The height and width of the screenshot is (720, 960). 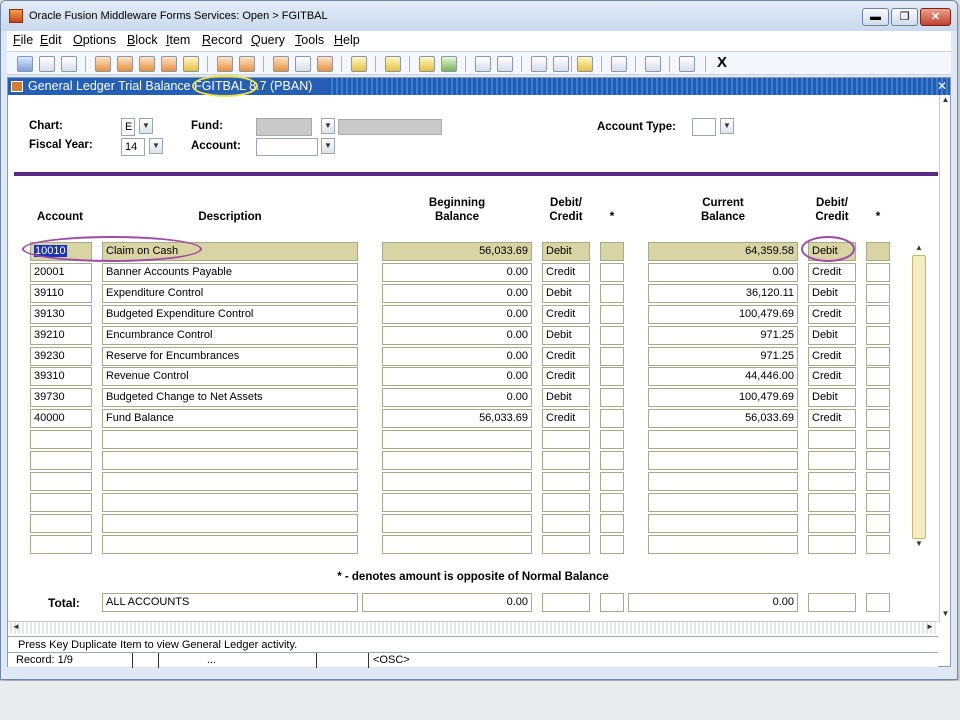 I want to click on help-icon, so click(x=653, y=64).